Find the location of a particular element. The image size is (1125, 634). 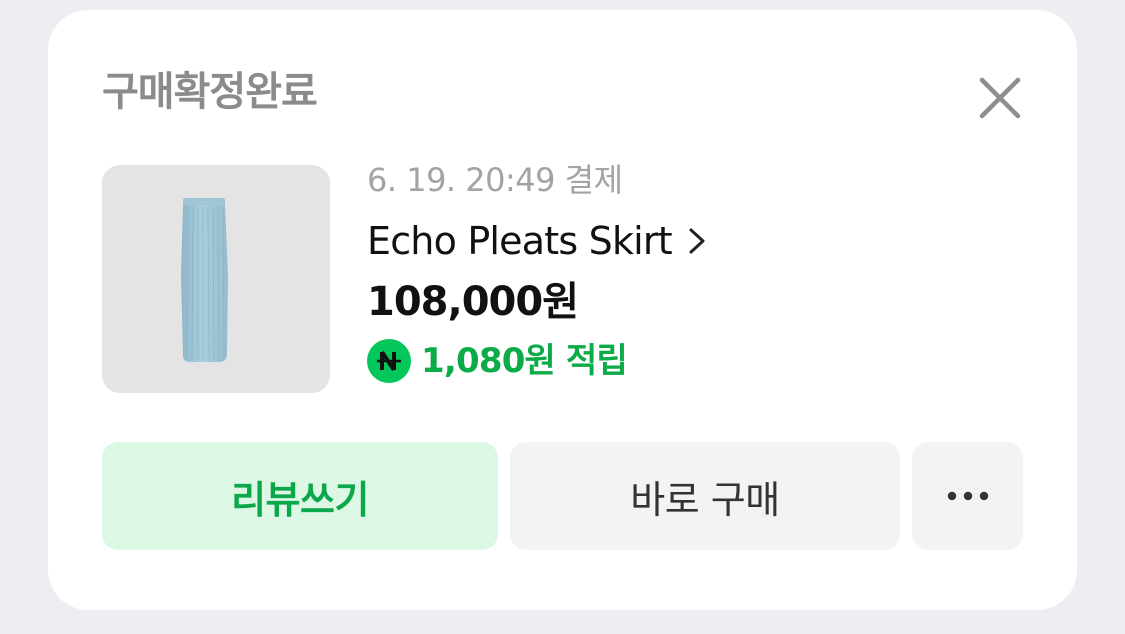

payment-datetime: 6. 19. 20:49 결제 is located at coordinates (495, 180).